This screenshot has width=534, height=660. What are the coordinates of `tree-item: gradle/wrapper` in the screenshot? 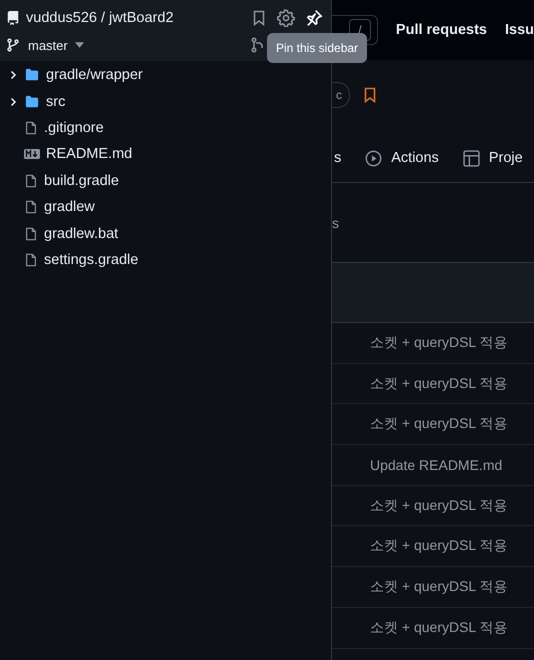 It's located at (165, 75).